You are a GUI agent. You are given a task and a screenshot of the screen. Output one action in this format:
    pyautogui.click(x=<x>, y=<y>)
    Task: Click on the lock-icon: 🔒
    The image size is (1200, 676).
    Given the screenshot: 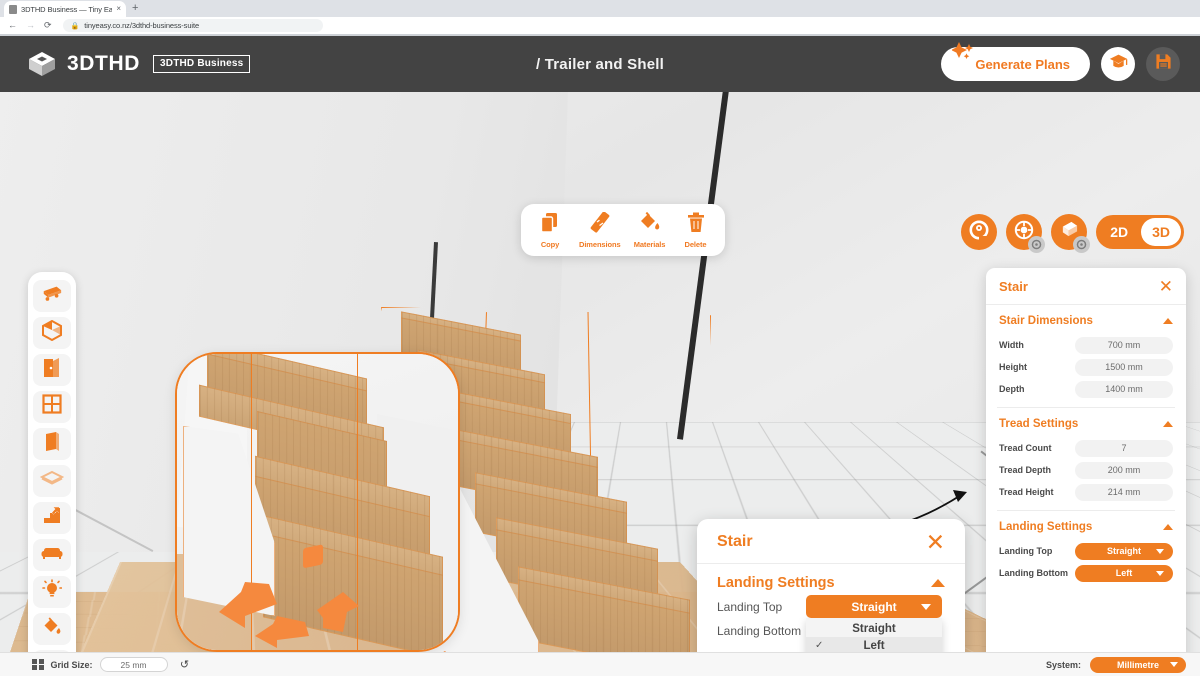 What is the action you would take?
    pyautogui.click(x=75, y=26)
    